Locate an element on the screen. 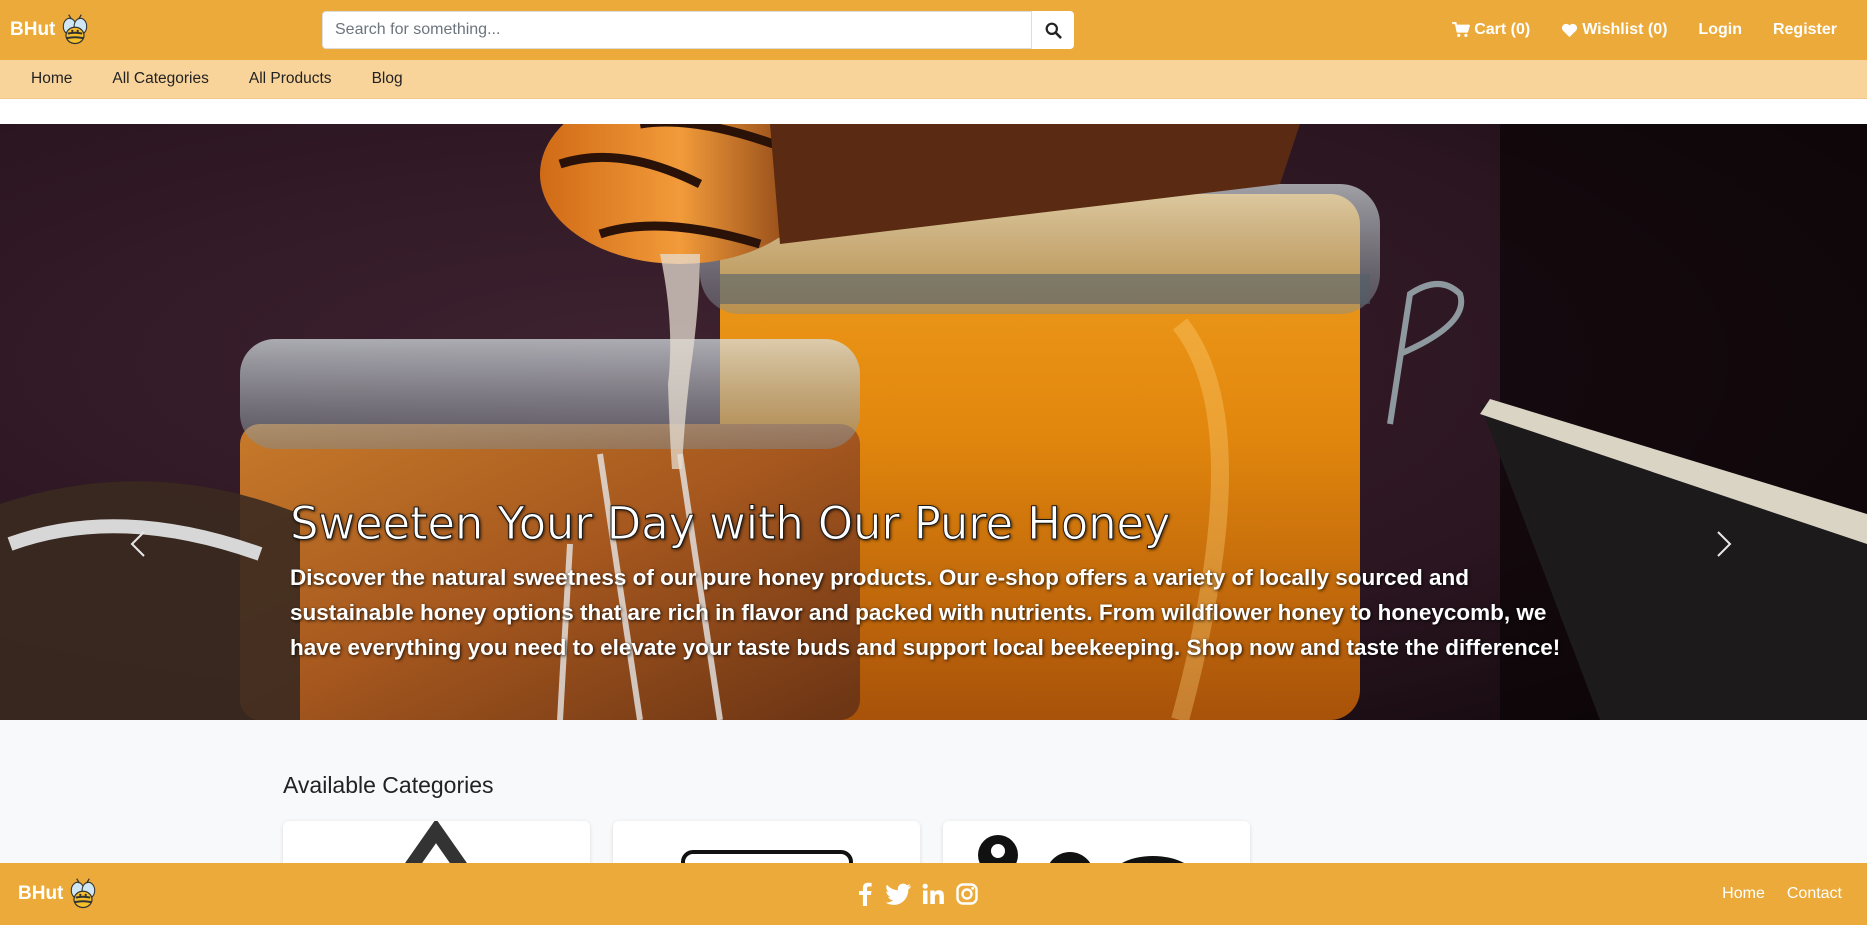  twitter-link is located at coordinates (899, 894).